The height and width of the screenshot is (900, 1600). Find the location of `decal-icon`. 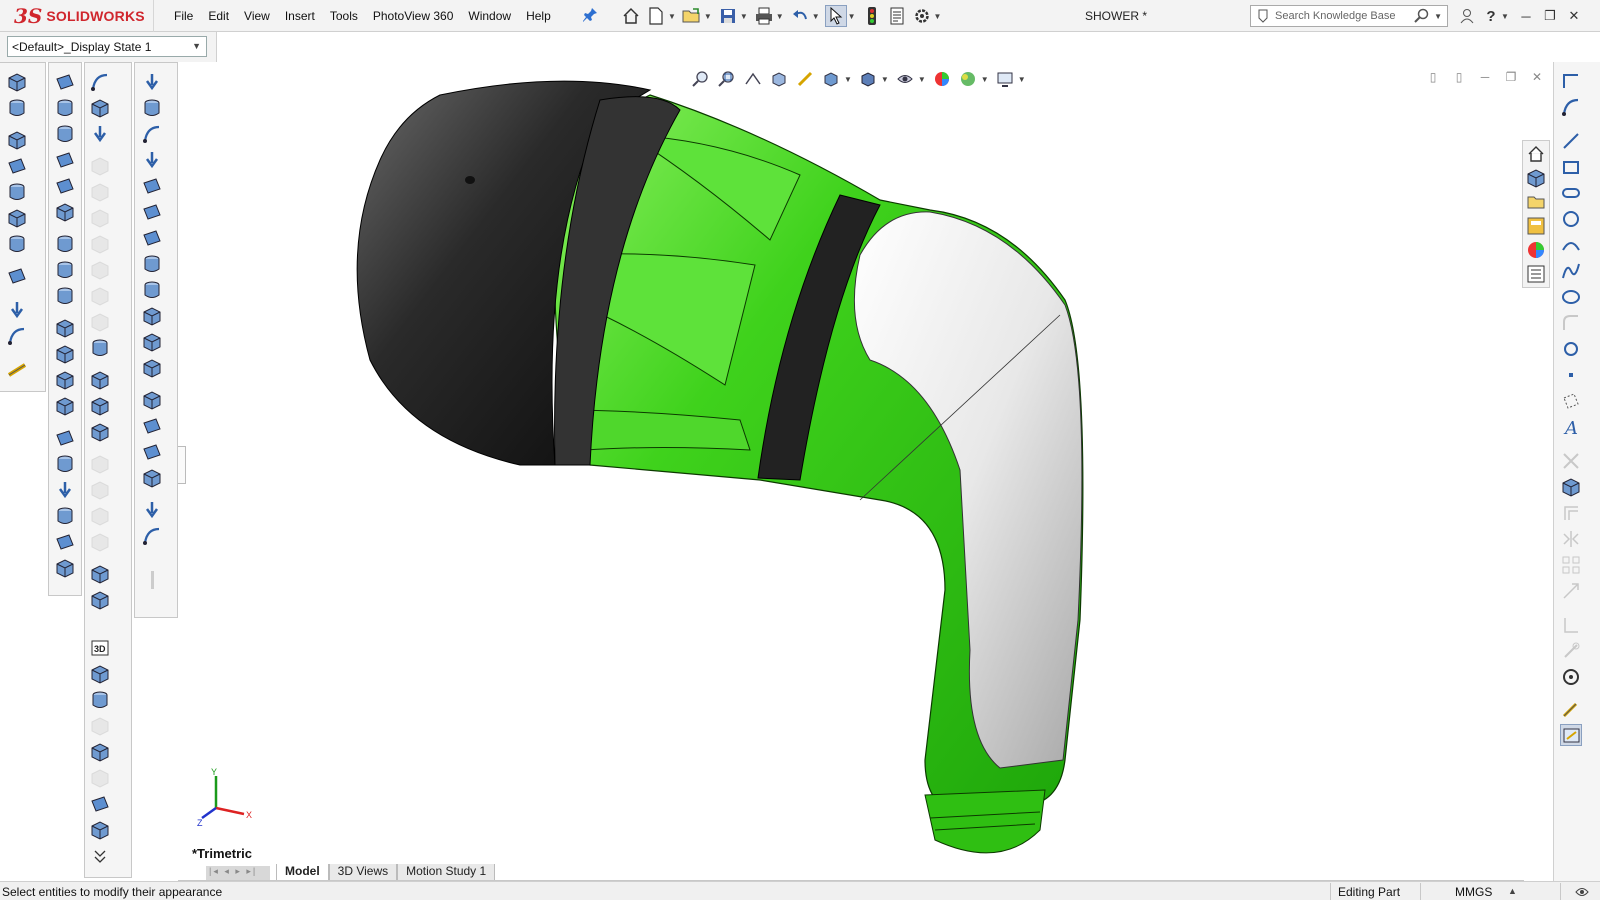

decal-icon is located at coordinates (100, 726).